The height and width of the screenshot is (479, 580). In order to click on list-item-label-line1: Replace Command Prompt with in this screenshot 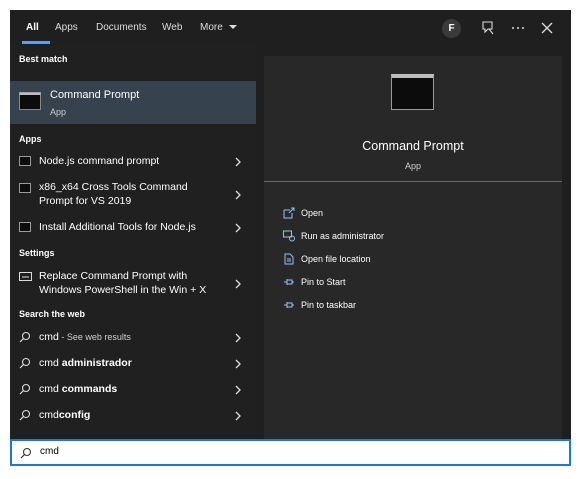, I will do `click(113, 276)`.